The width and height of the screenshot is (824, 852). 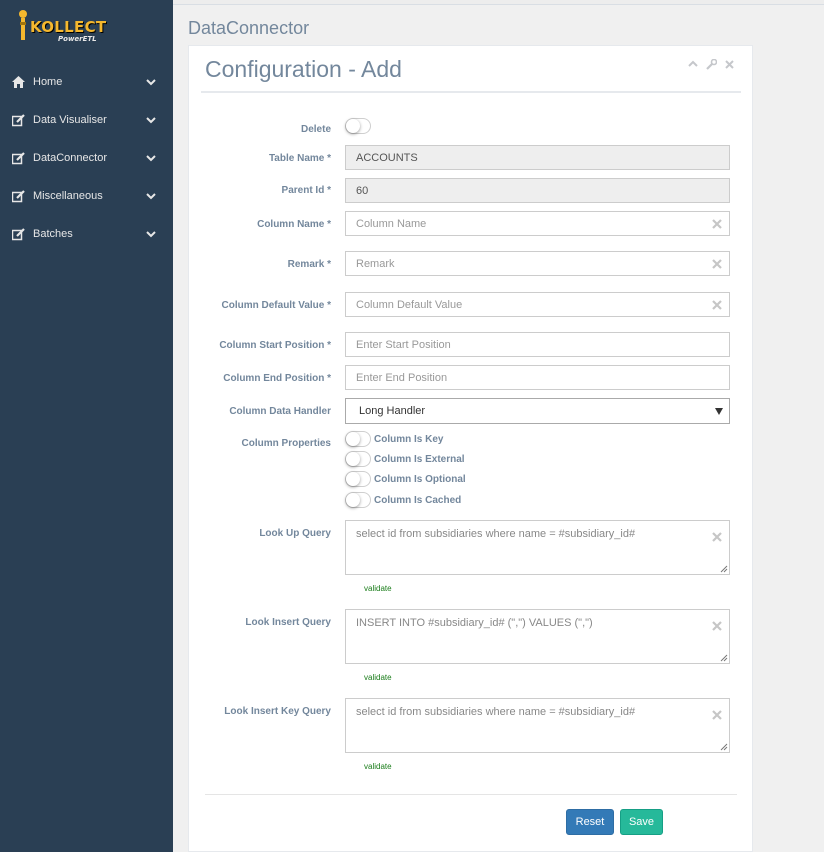 I want to click on remark-field: Remark, so click(x=537, y=263).